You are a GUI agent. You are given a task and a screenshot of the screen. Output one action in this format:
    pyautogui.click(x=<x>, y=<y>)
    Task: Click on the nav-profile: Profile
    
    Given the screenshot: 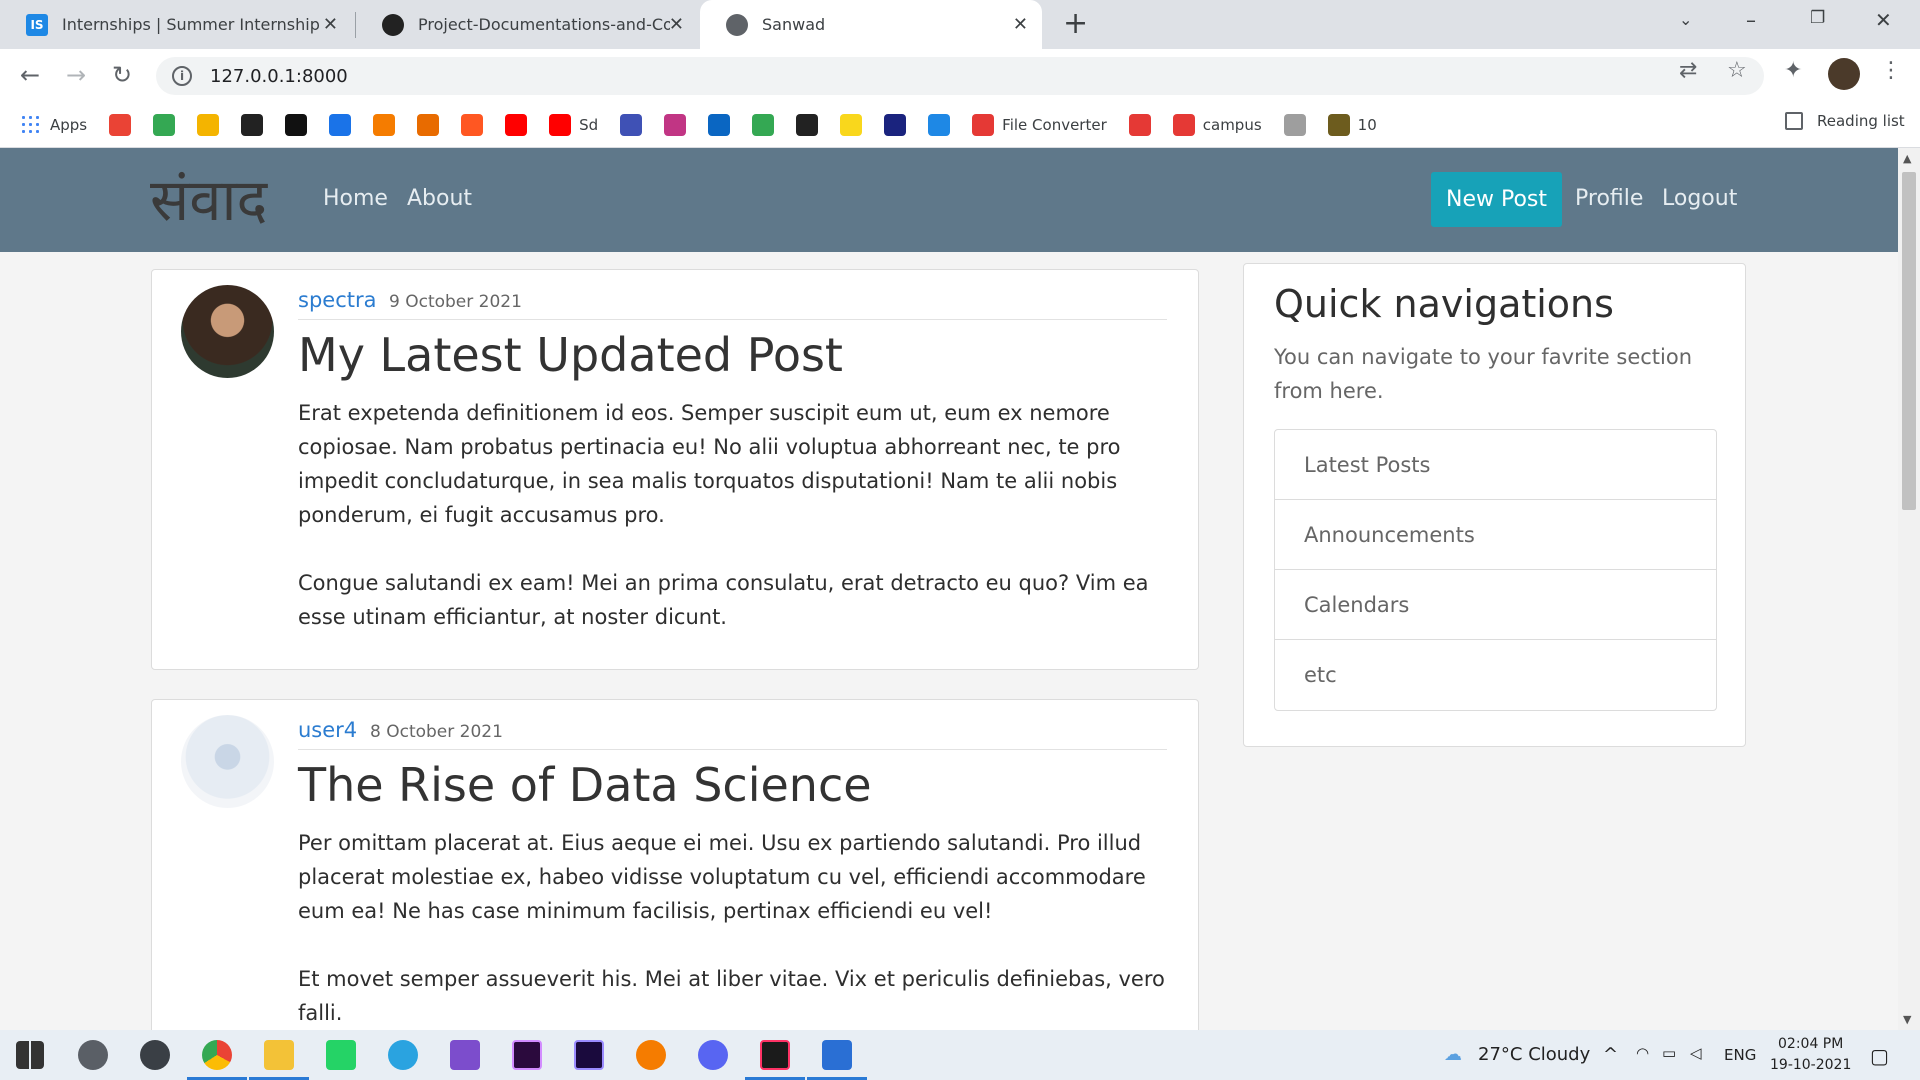 What is the action you would take?
    pyautogui.click(x=1609, y=198)
    